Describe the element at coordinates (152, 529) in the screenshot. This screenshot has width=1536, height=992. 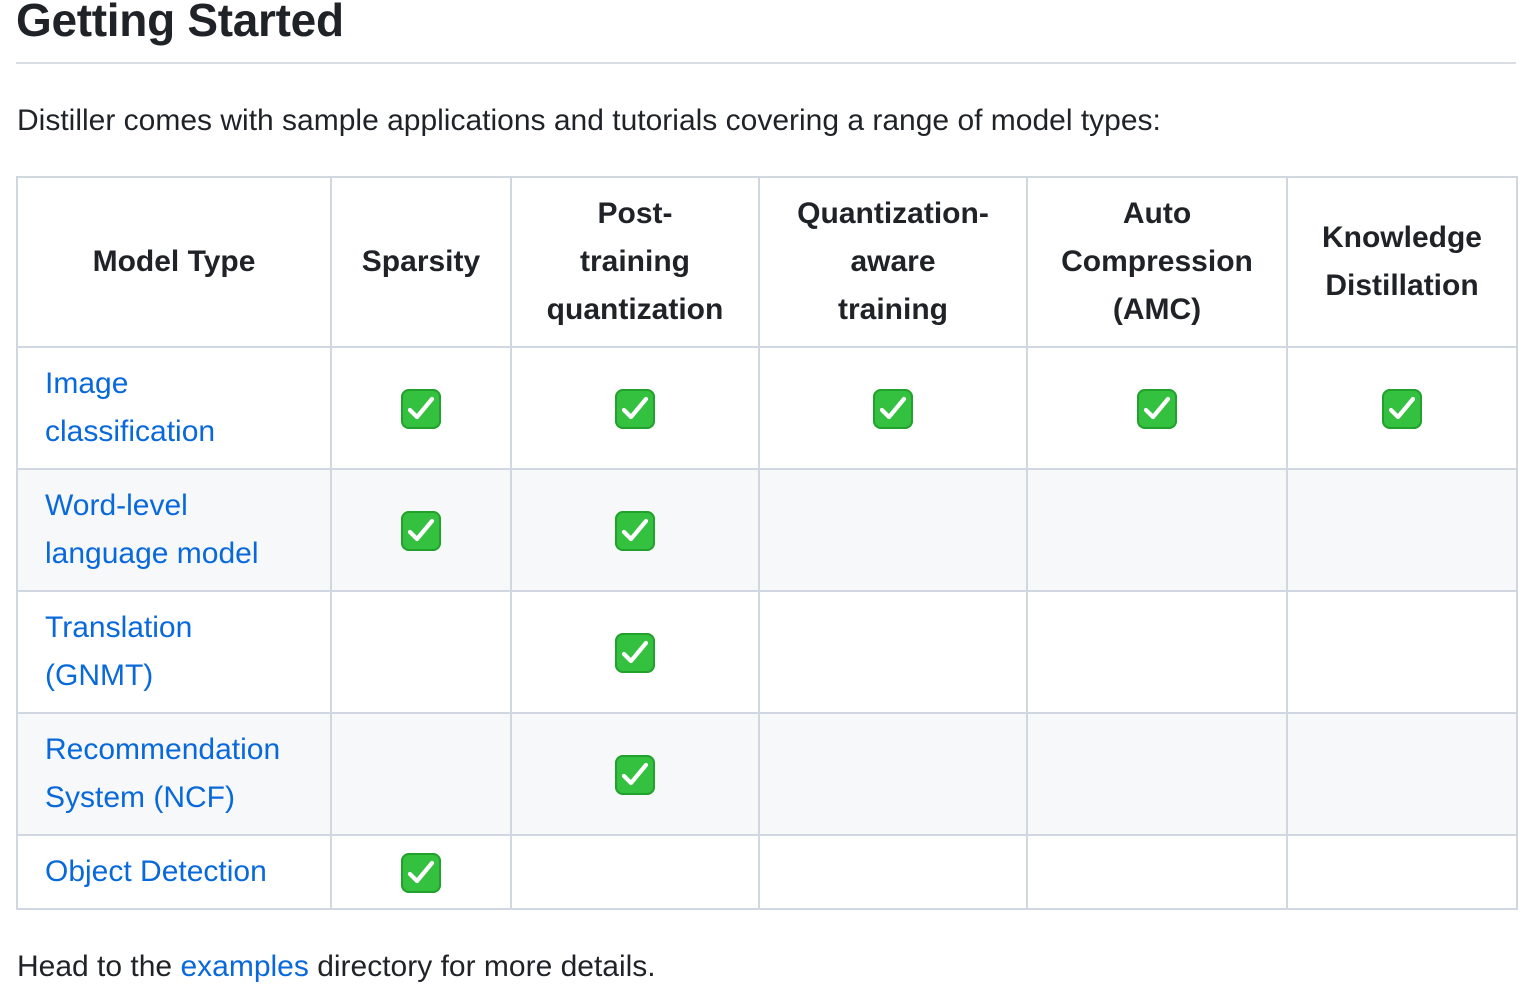
I see `model-type-link: Word-level language model` at that location.